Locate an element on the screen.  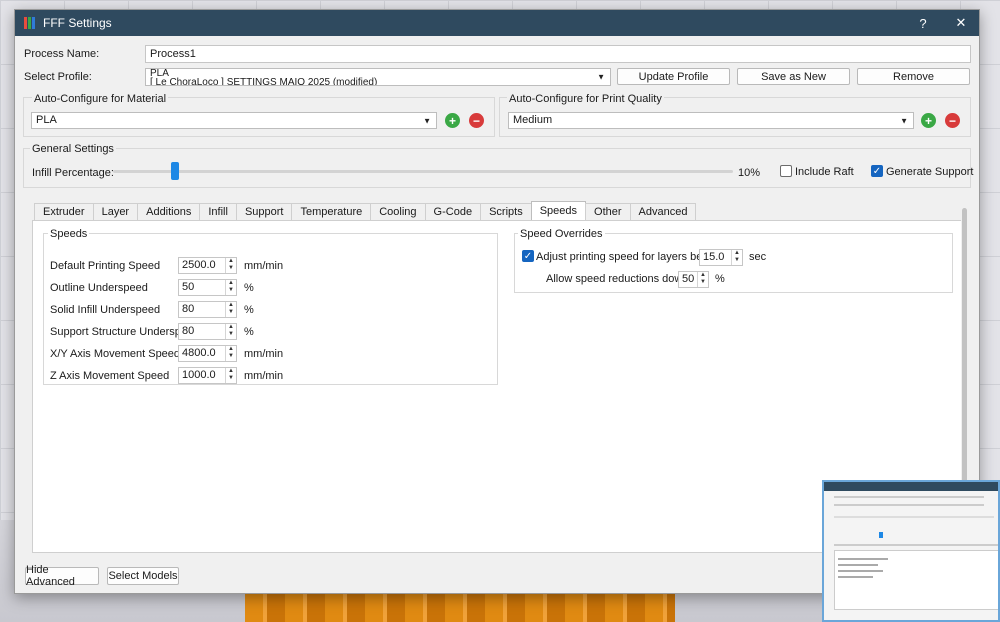
remove-quality-button: − is located at coordinates (952, 120).